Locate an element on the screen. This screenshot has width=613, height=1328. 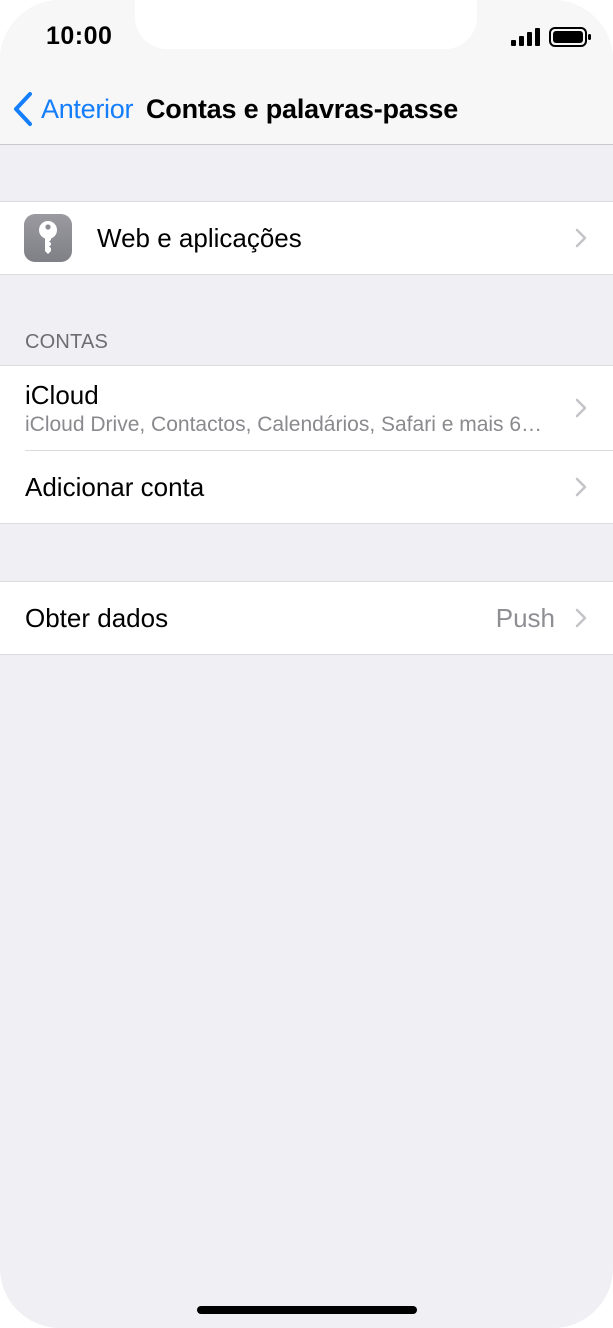
home-indicator is located at coordinates (307, 1310).